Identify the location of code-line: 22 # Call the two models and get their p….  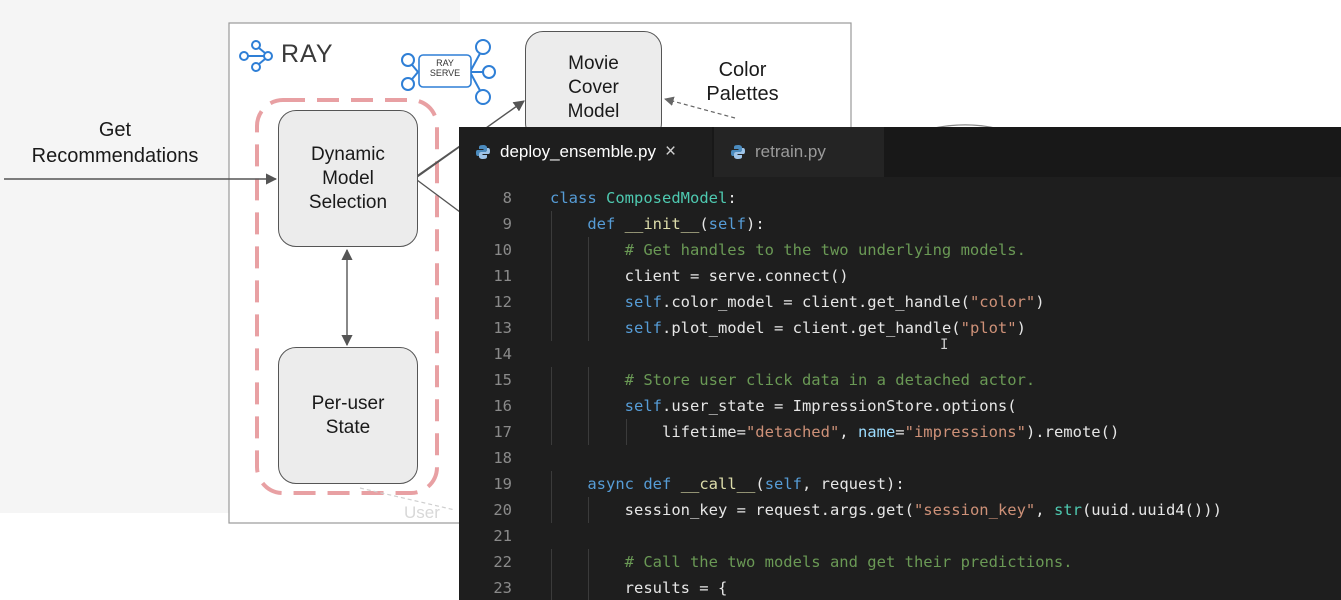
(900, 562).